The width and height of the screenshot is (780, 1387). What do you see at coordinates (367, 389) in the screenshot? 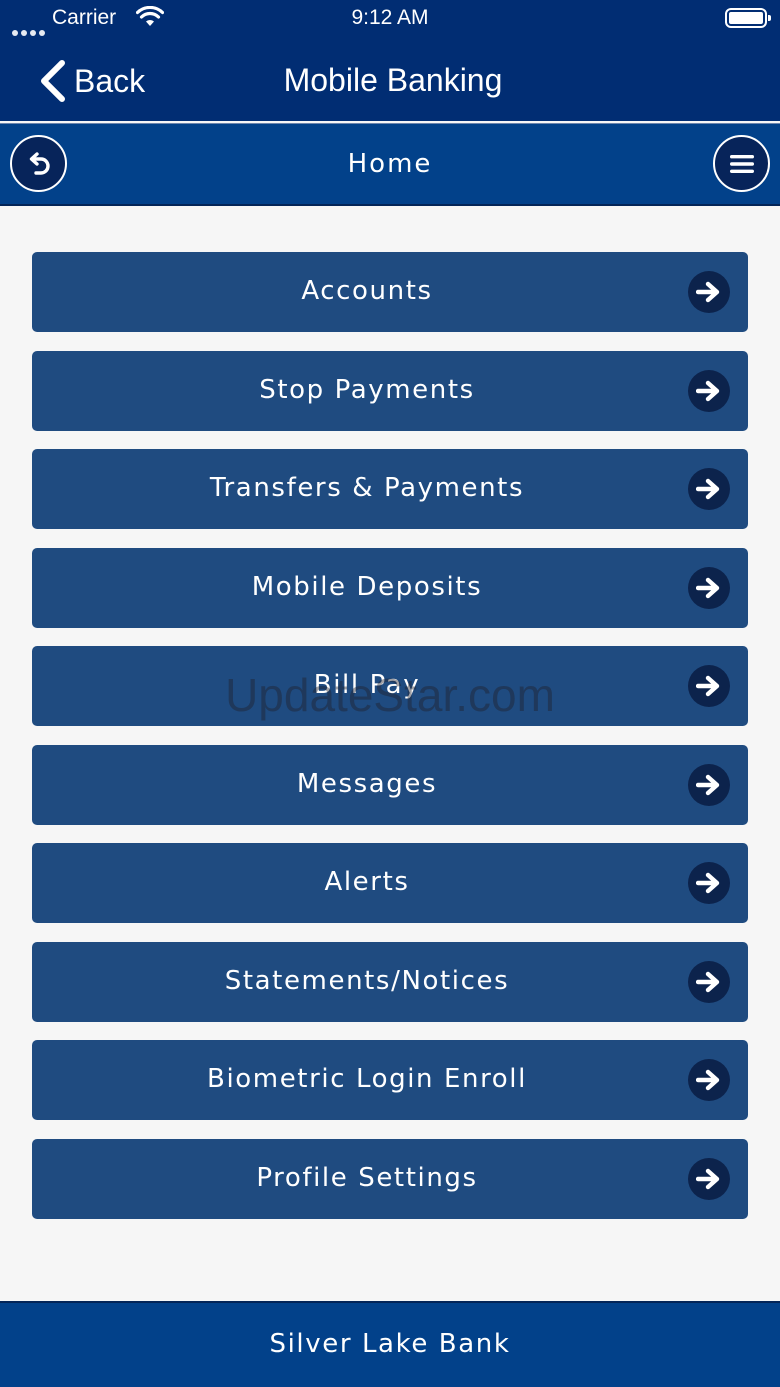
I see `menu-item-label: Stop Payments` at bounding box center [367, 389].